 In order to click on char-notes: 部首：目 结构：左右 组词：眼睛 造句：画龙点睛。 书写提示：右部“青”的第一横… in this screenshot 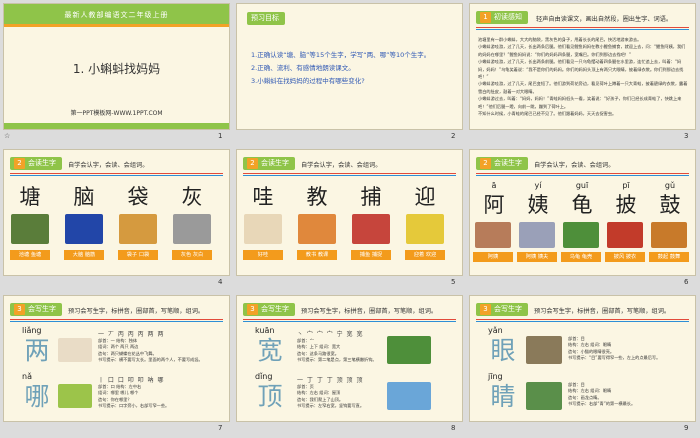, I will do `click(601, 395)`.